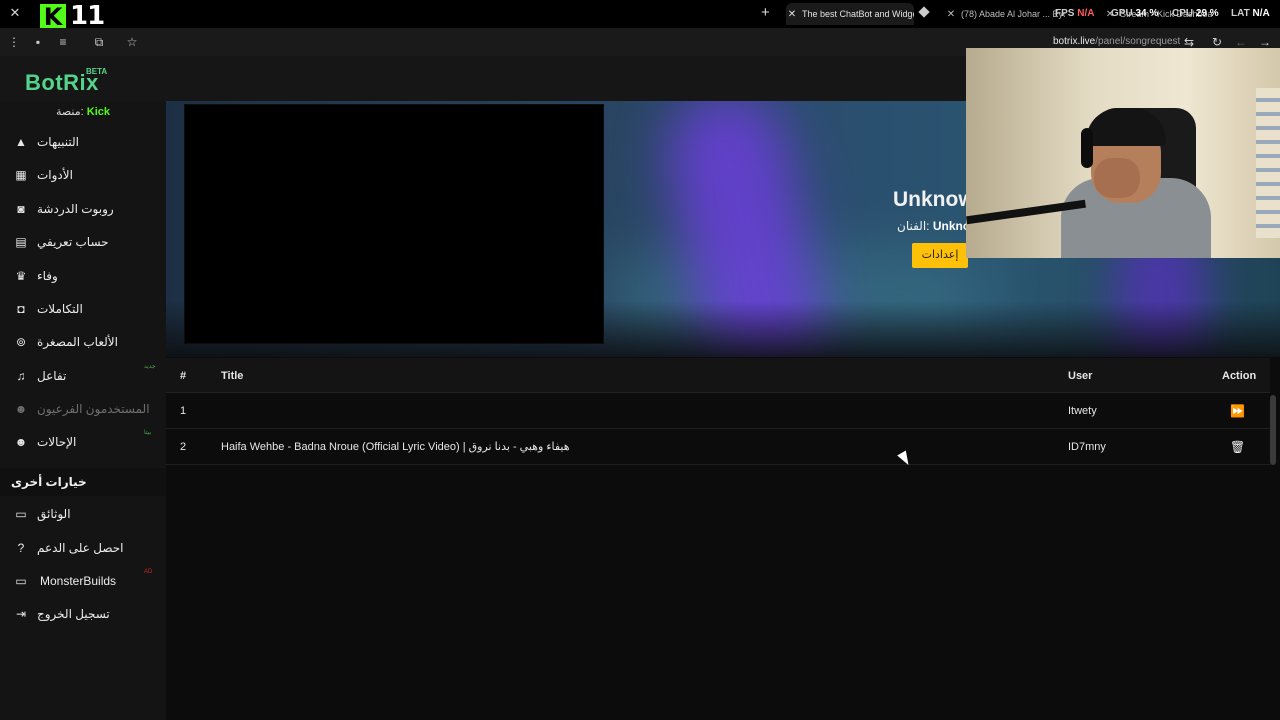  What do you see at coordinates (1217, 42) in the screenshot?
I see `reload-icon: ↻` at bounding box center [1217, 42].